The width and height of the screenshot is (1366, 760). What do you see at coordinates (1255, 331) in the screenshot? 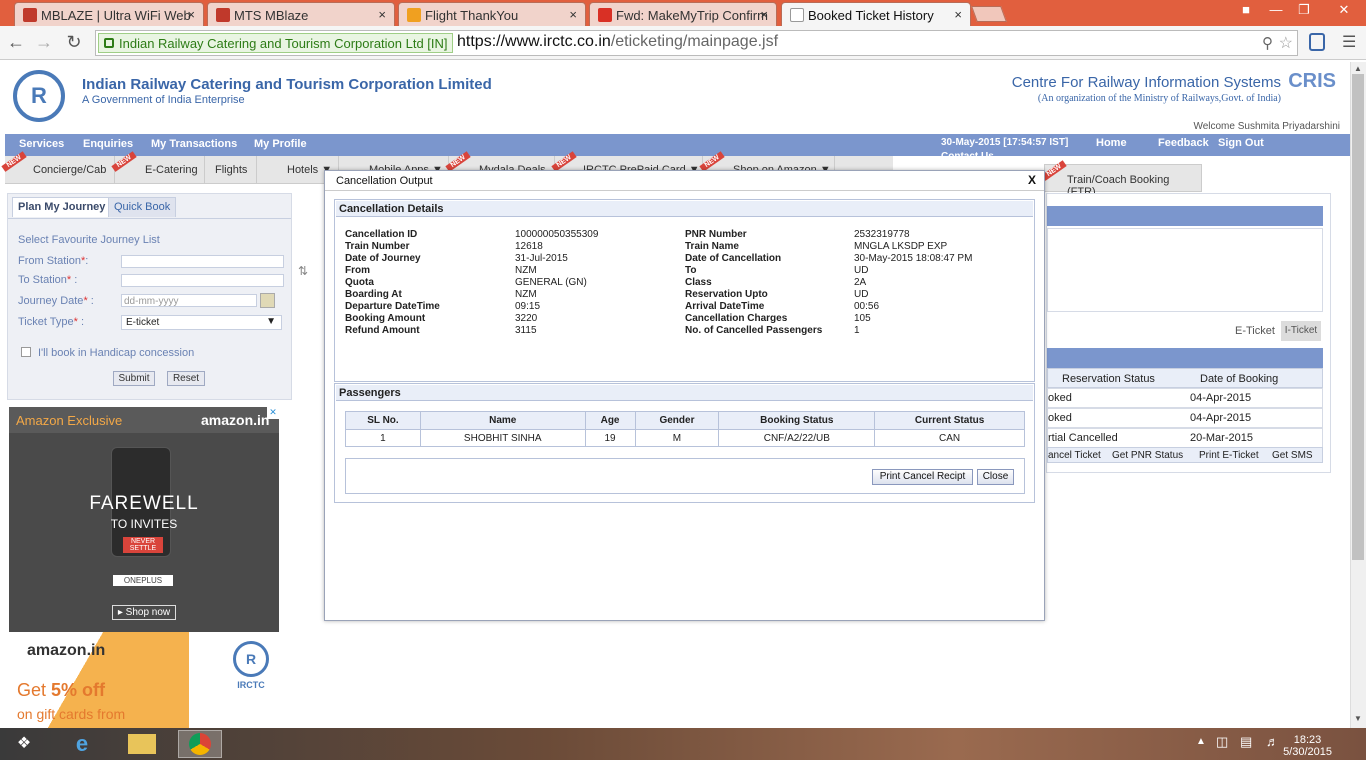
I see `eticket-tab: E-Ticket` at bounding box center [1255, 331].